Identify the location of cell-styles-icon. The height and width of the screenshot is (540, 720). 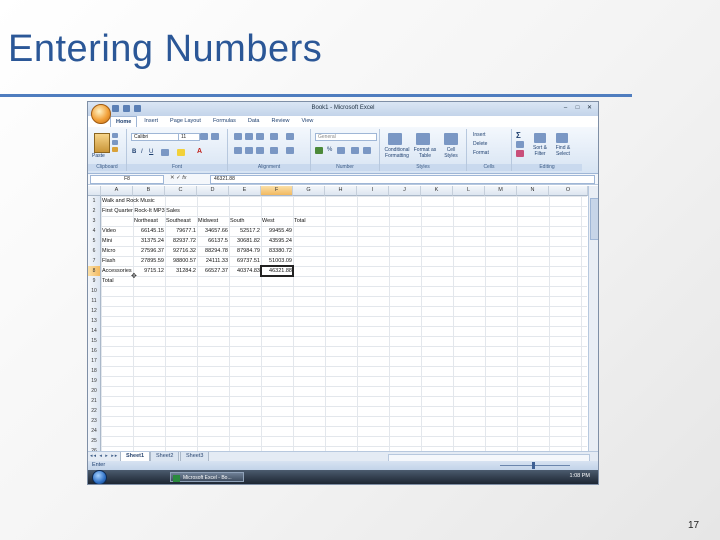
(451, 139).